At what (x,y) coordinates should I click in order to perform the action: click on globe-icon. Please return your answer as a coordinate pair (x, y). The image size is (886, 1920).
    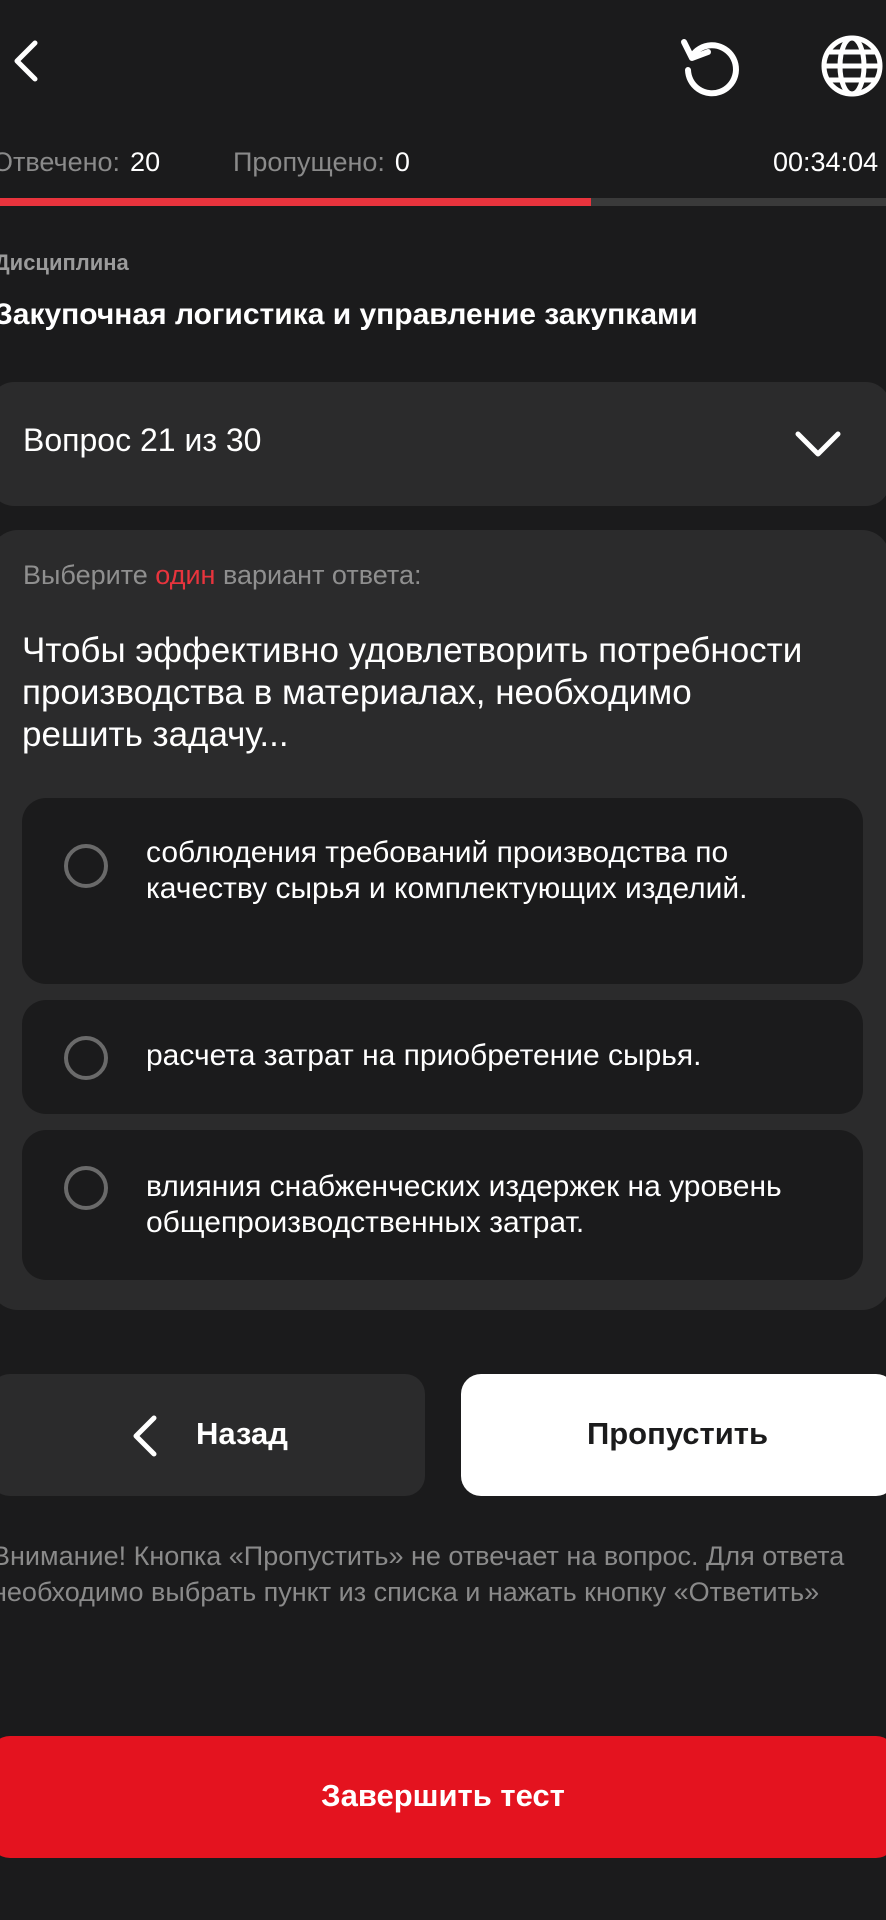
    Looking at the image, I should click on (852, 66).